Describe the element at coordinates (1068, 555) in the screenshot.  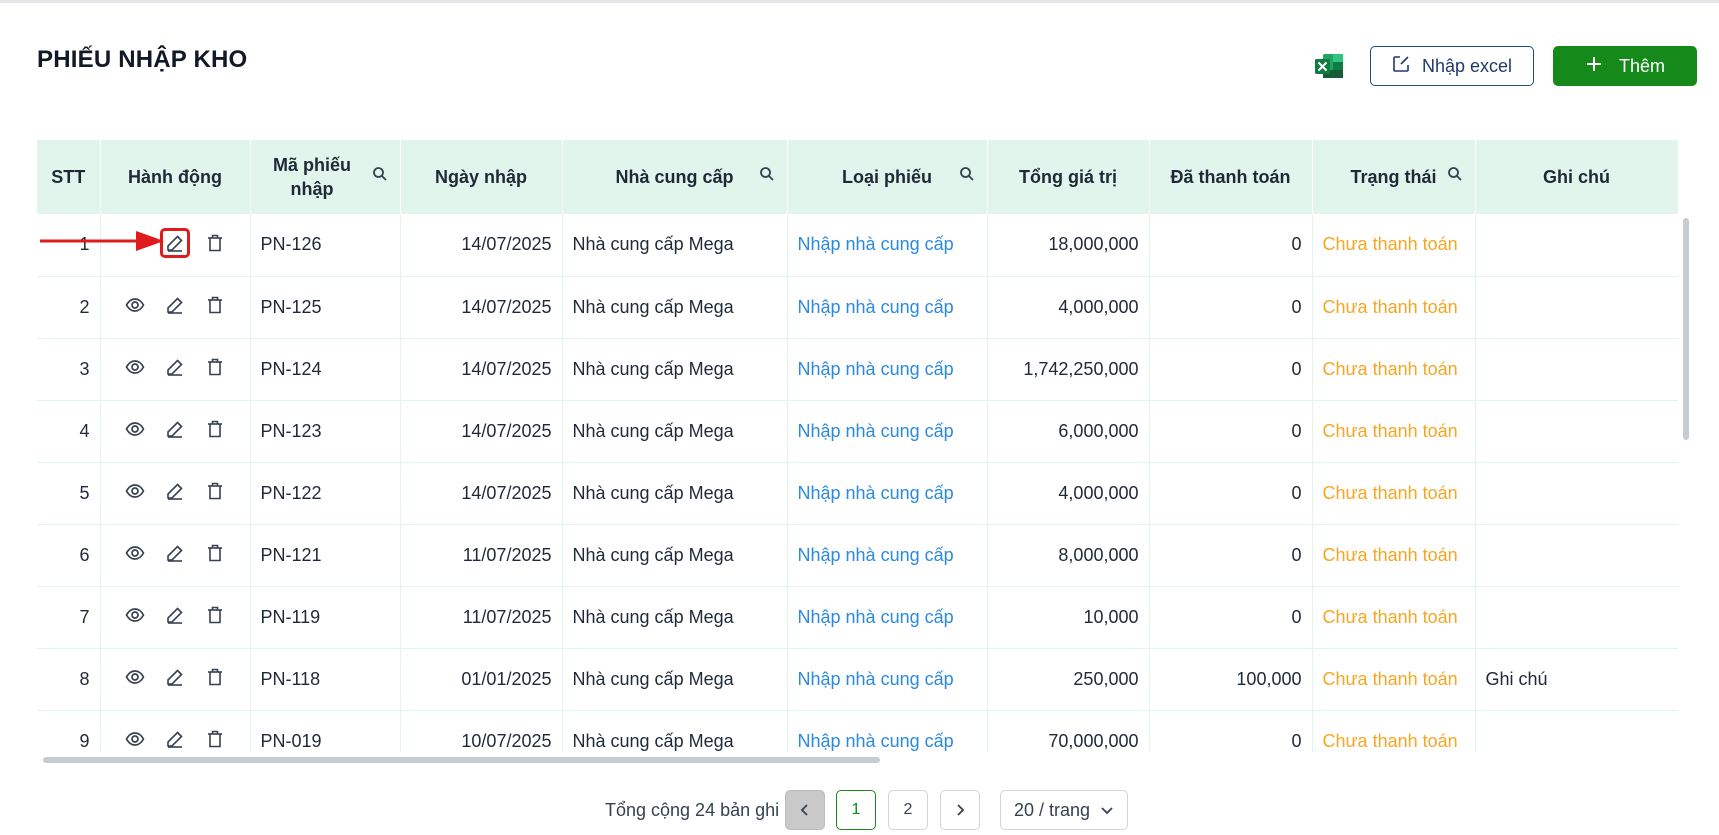
I see `cell-total: 8,000,000` at that location.